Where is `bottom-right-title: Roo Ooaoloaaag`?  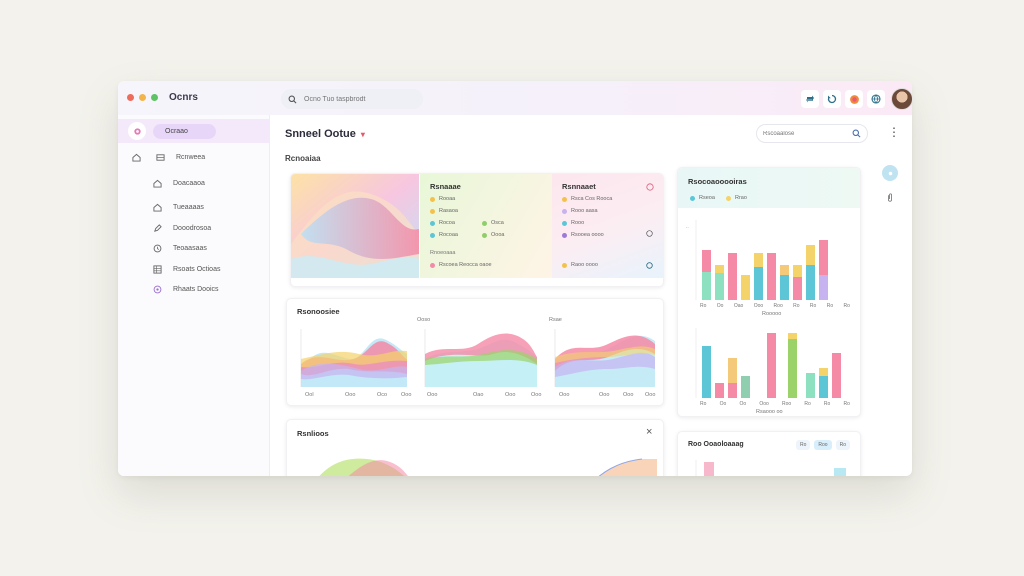
bottom-right-title: Roo Ooaoloaaag is located at coordinates (716, 444).